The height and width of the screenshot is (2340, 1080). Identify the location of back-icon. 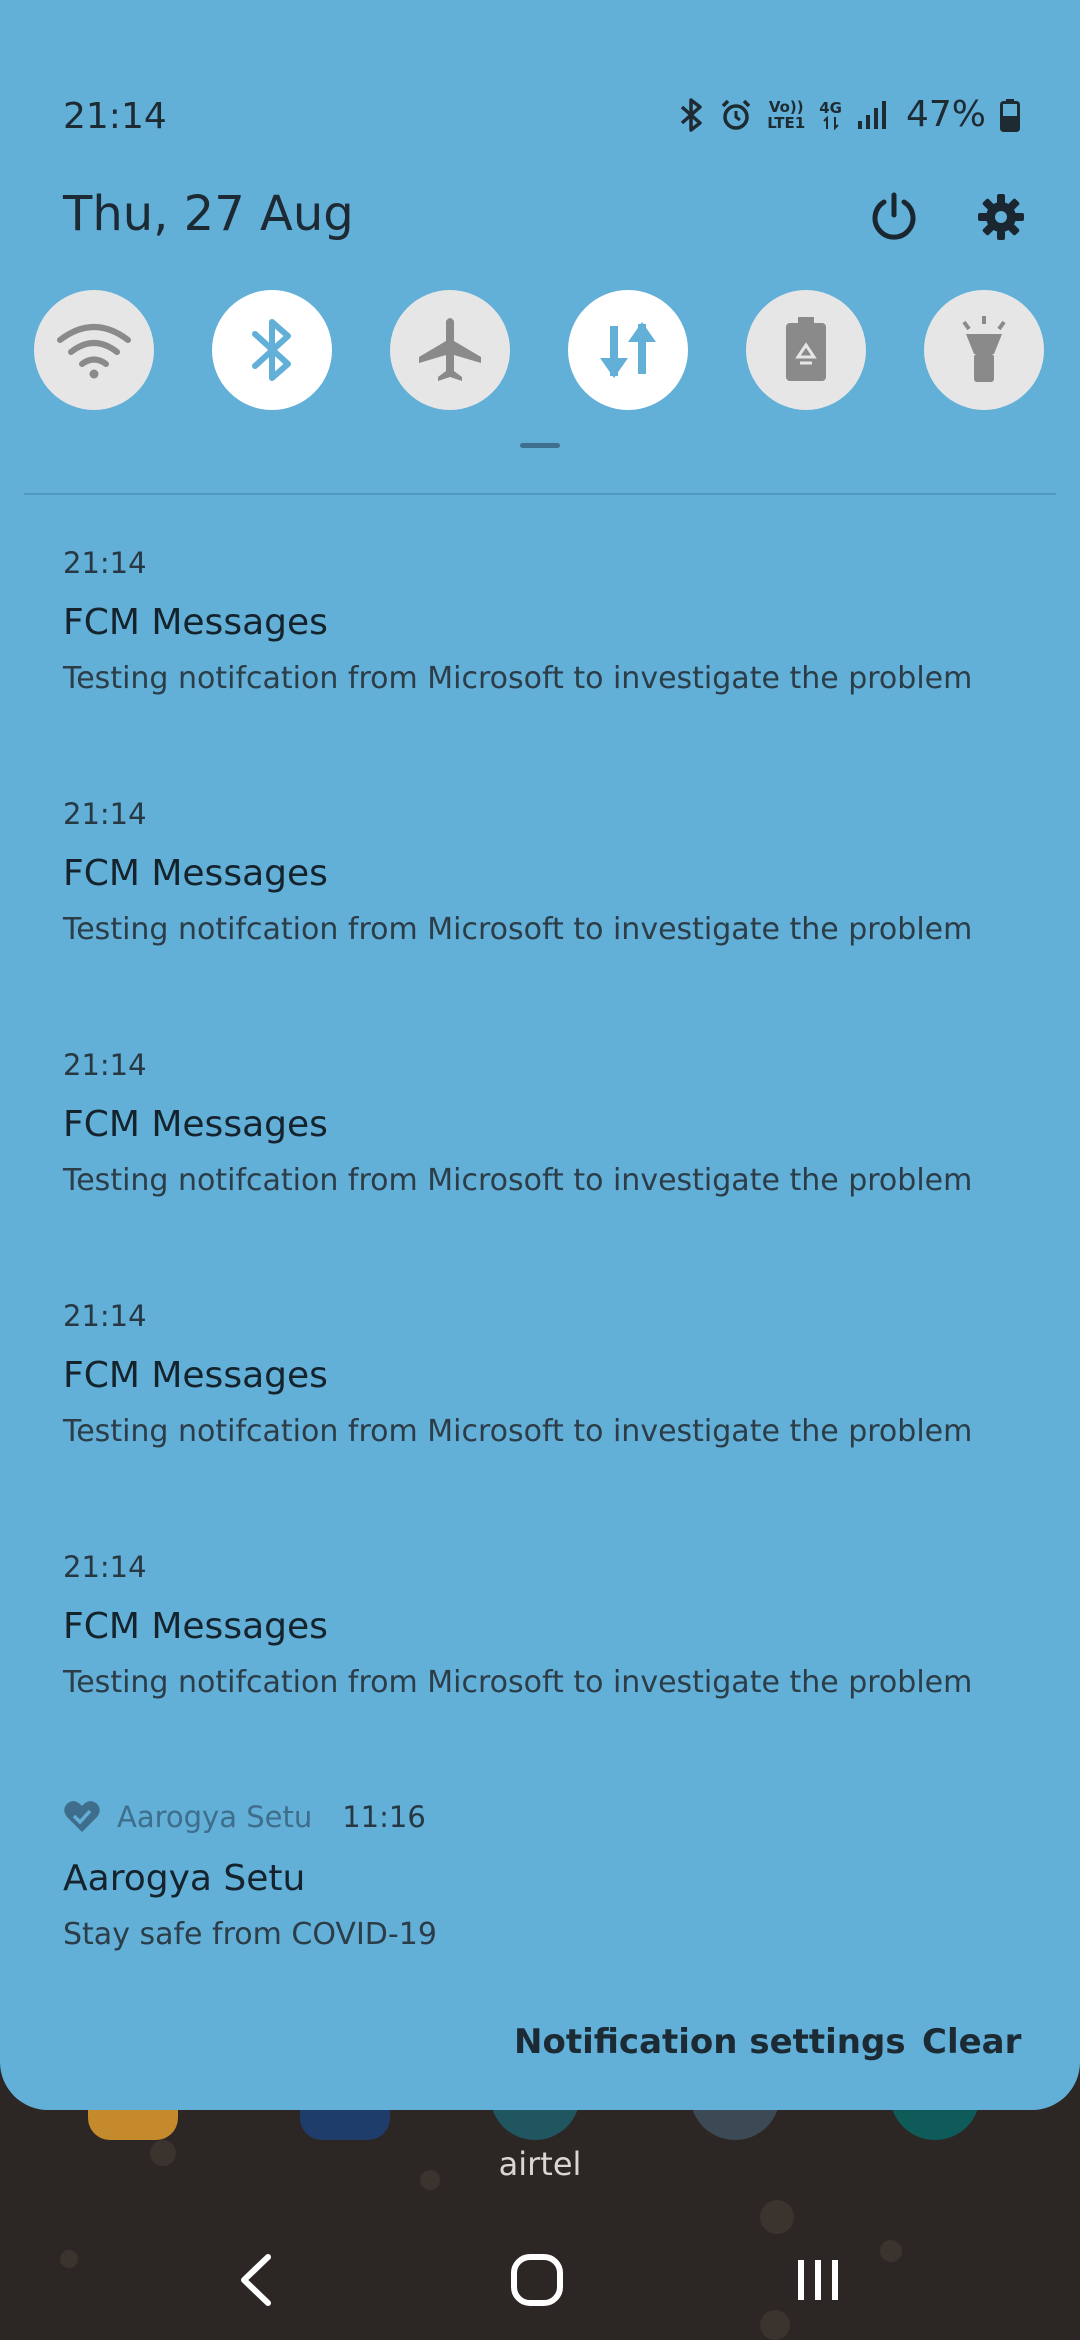
(256, 2280).